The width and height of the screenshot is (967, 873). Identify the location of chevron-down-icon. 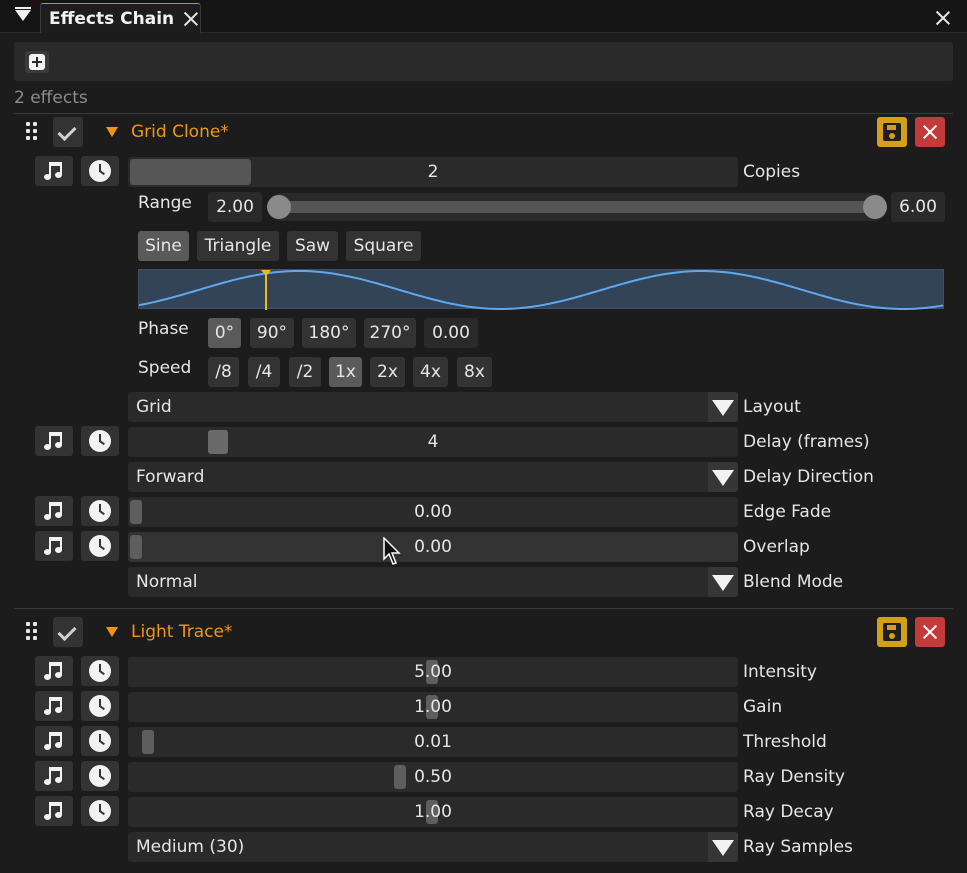
(723, 582).